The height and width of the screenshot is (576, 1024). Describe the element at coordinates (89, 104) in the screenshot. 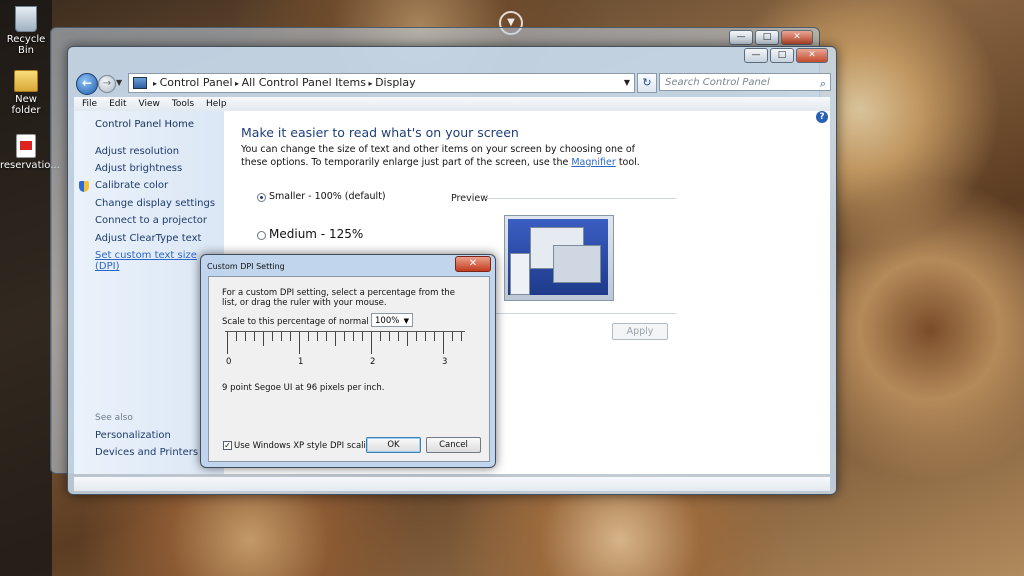

I see `menu-file: File` at that location.